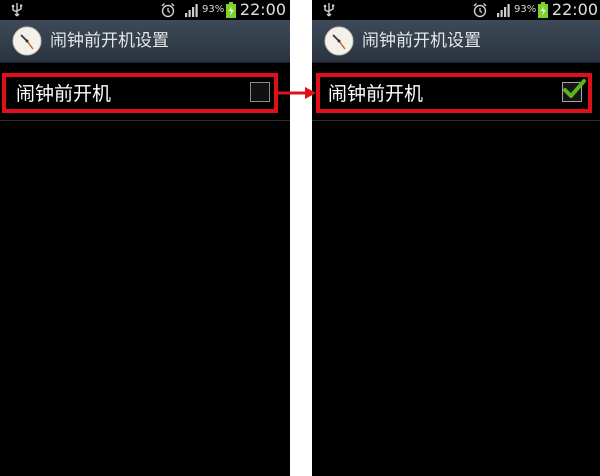 The image size is (600, 476). Describe the element at coordinates (296, 93) in the screenshot. I see `arrow-icon` at that location.